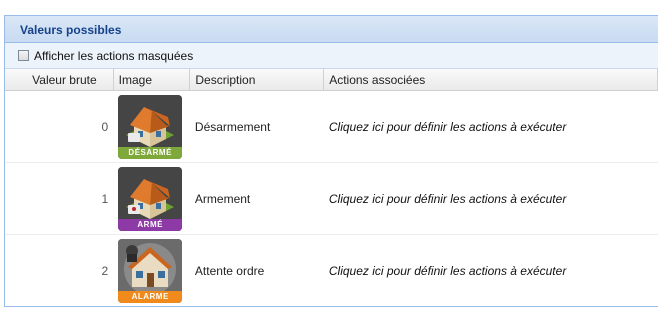 The height and width of the screenshot is (310, 660). What do you see at coordinates (257, 79) in the screenshot?
I see `column-header-description: Description` at bounding box center [257, 79].